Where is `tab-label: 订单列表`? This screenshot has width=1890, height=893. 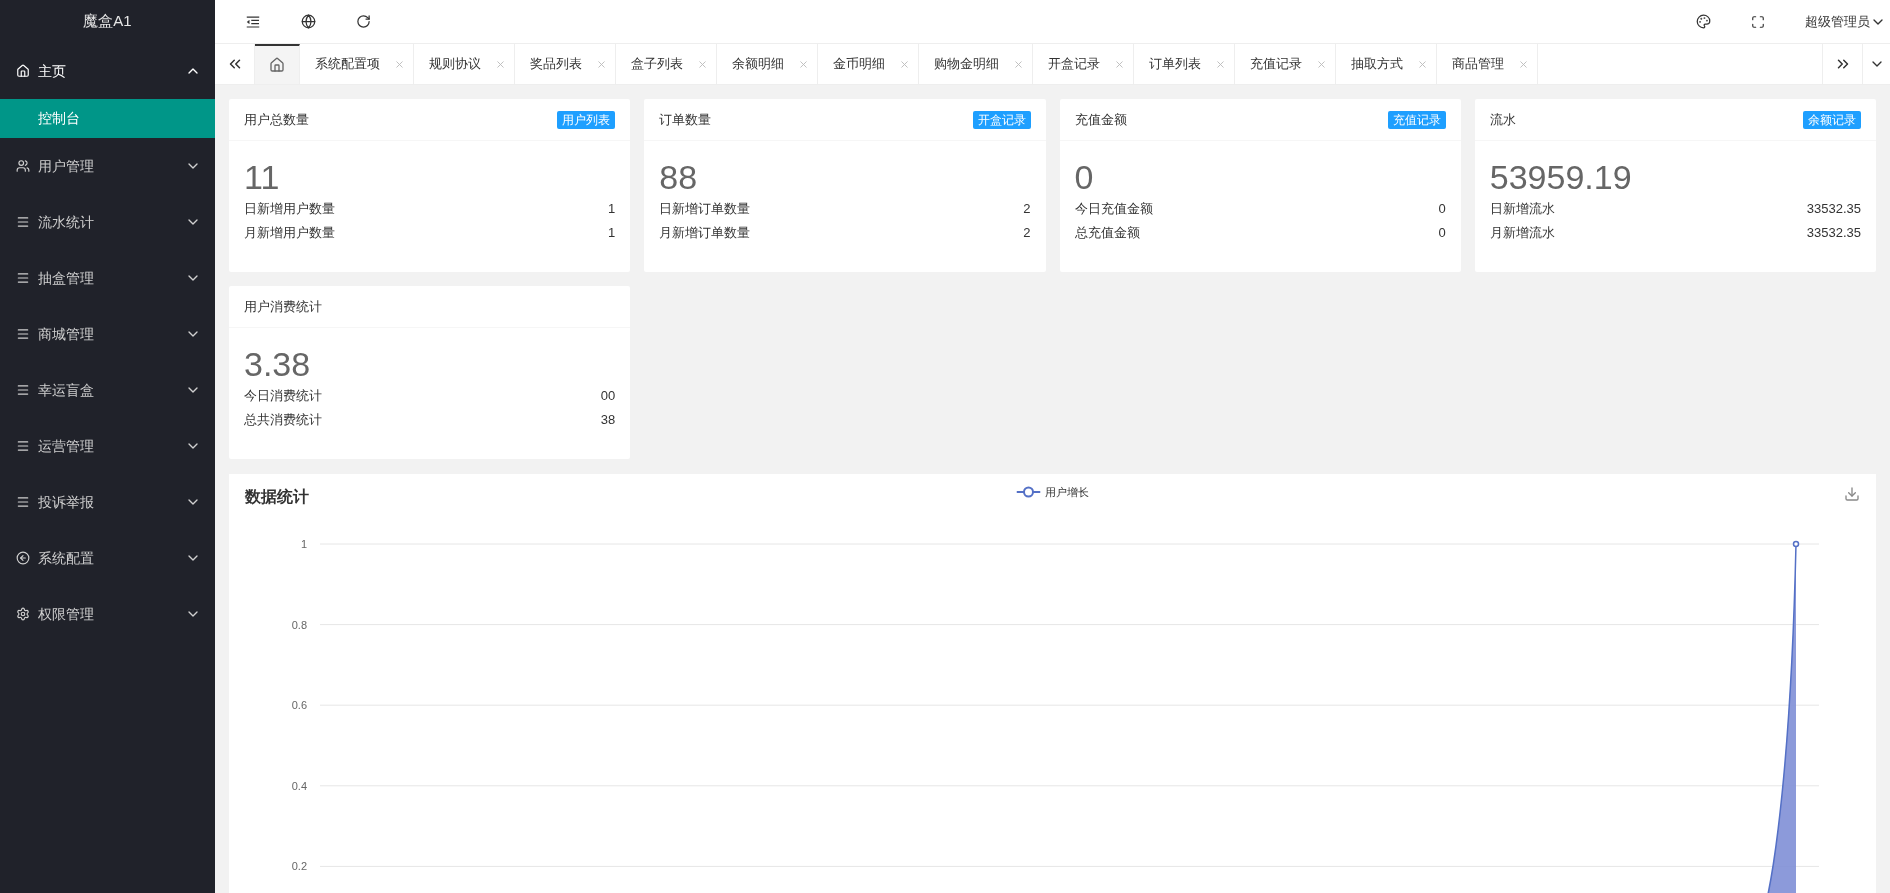
tab-label: 订单列表 is located at coordinates (1175, 64).